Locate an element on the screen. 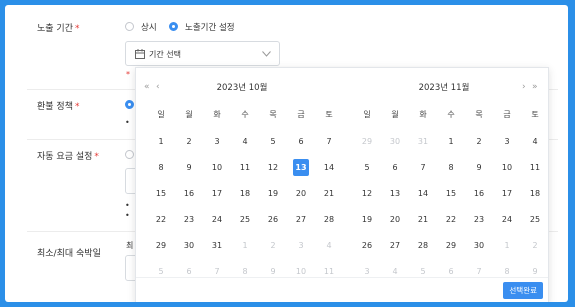 Image resolution: width=575 pixels, height=307 pixels. day-number: 1 is located at coordinates (451, 141).